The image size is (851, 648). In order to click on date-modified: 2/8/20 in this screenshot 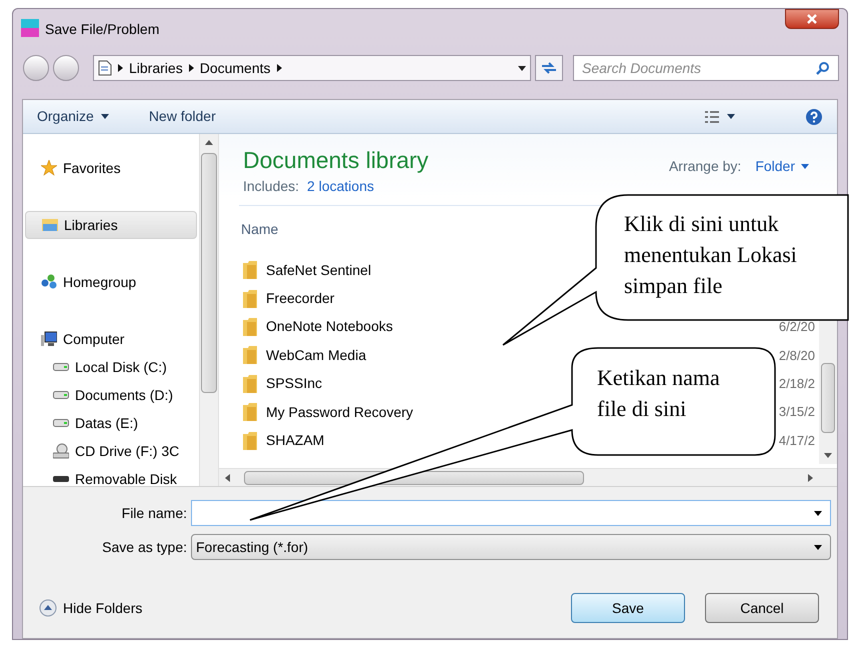, I will do `click(796, 355)`.